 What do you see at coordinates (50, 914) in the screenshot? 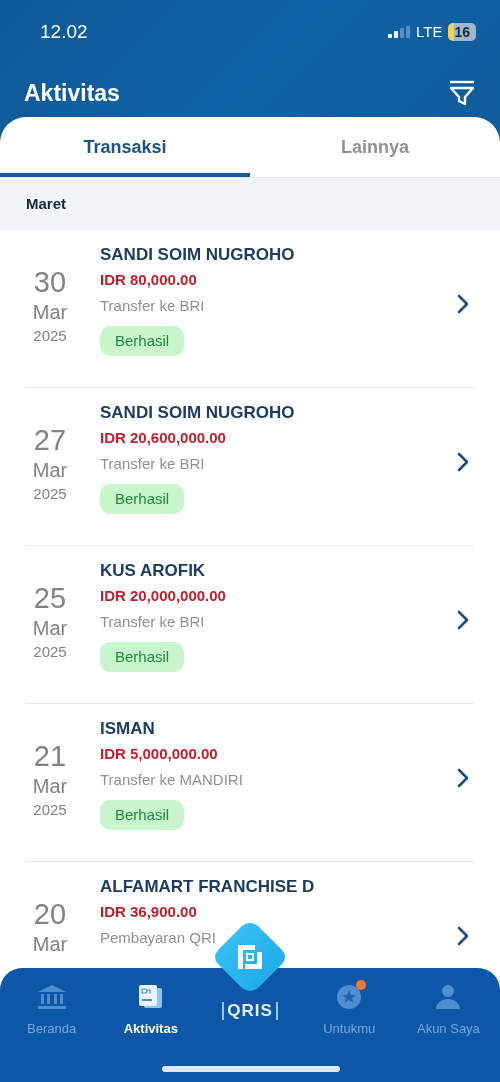
I see `date-day: 20` at bounding box center [50, 914].